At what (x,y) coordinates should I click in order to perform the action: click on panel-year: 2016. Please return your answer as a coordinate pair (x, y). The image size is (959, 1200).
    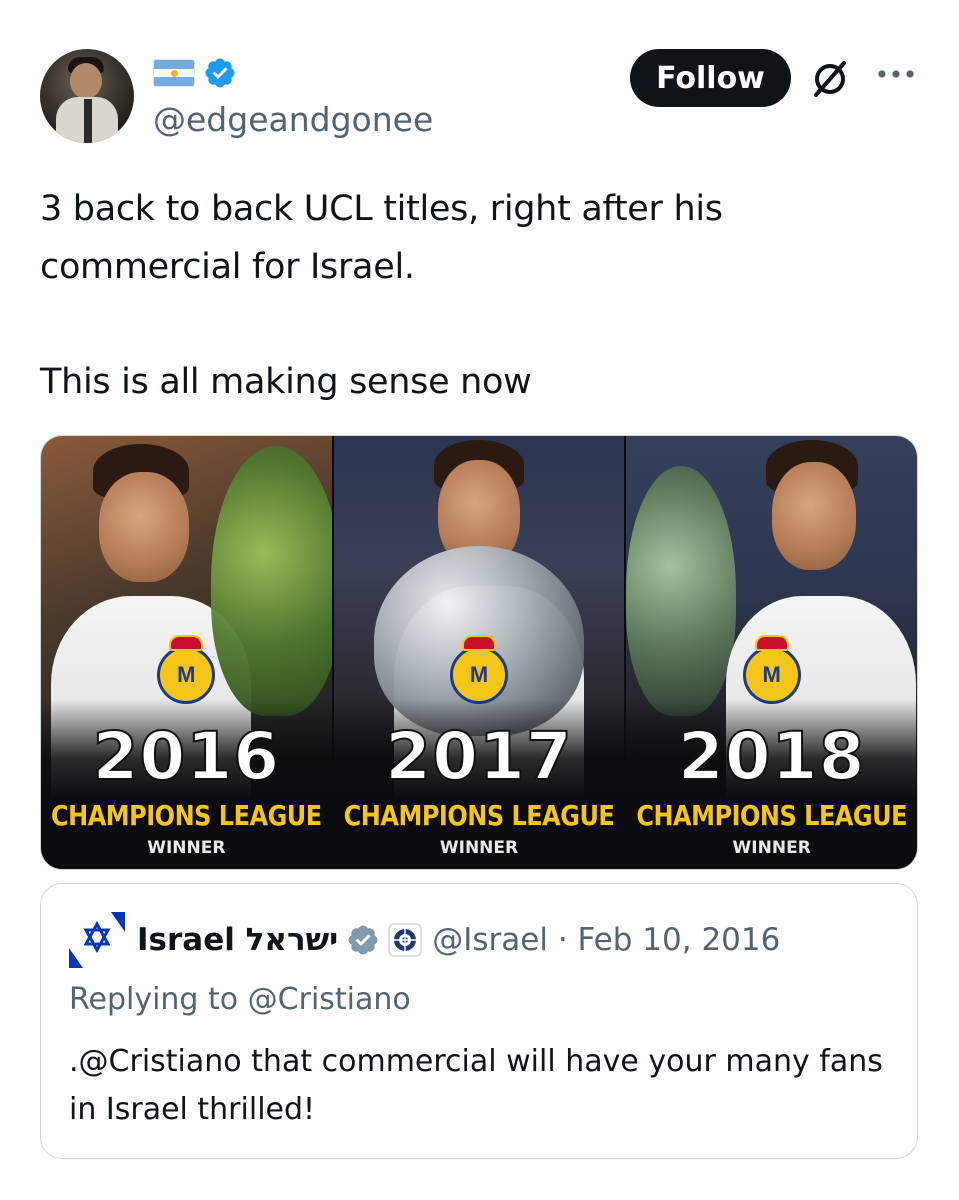
    Looking at the image, I should click on (186, 756).